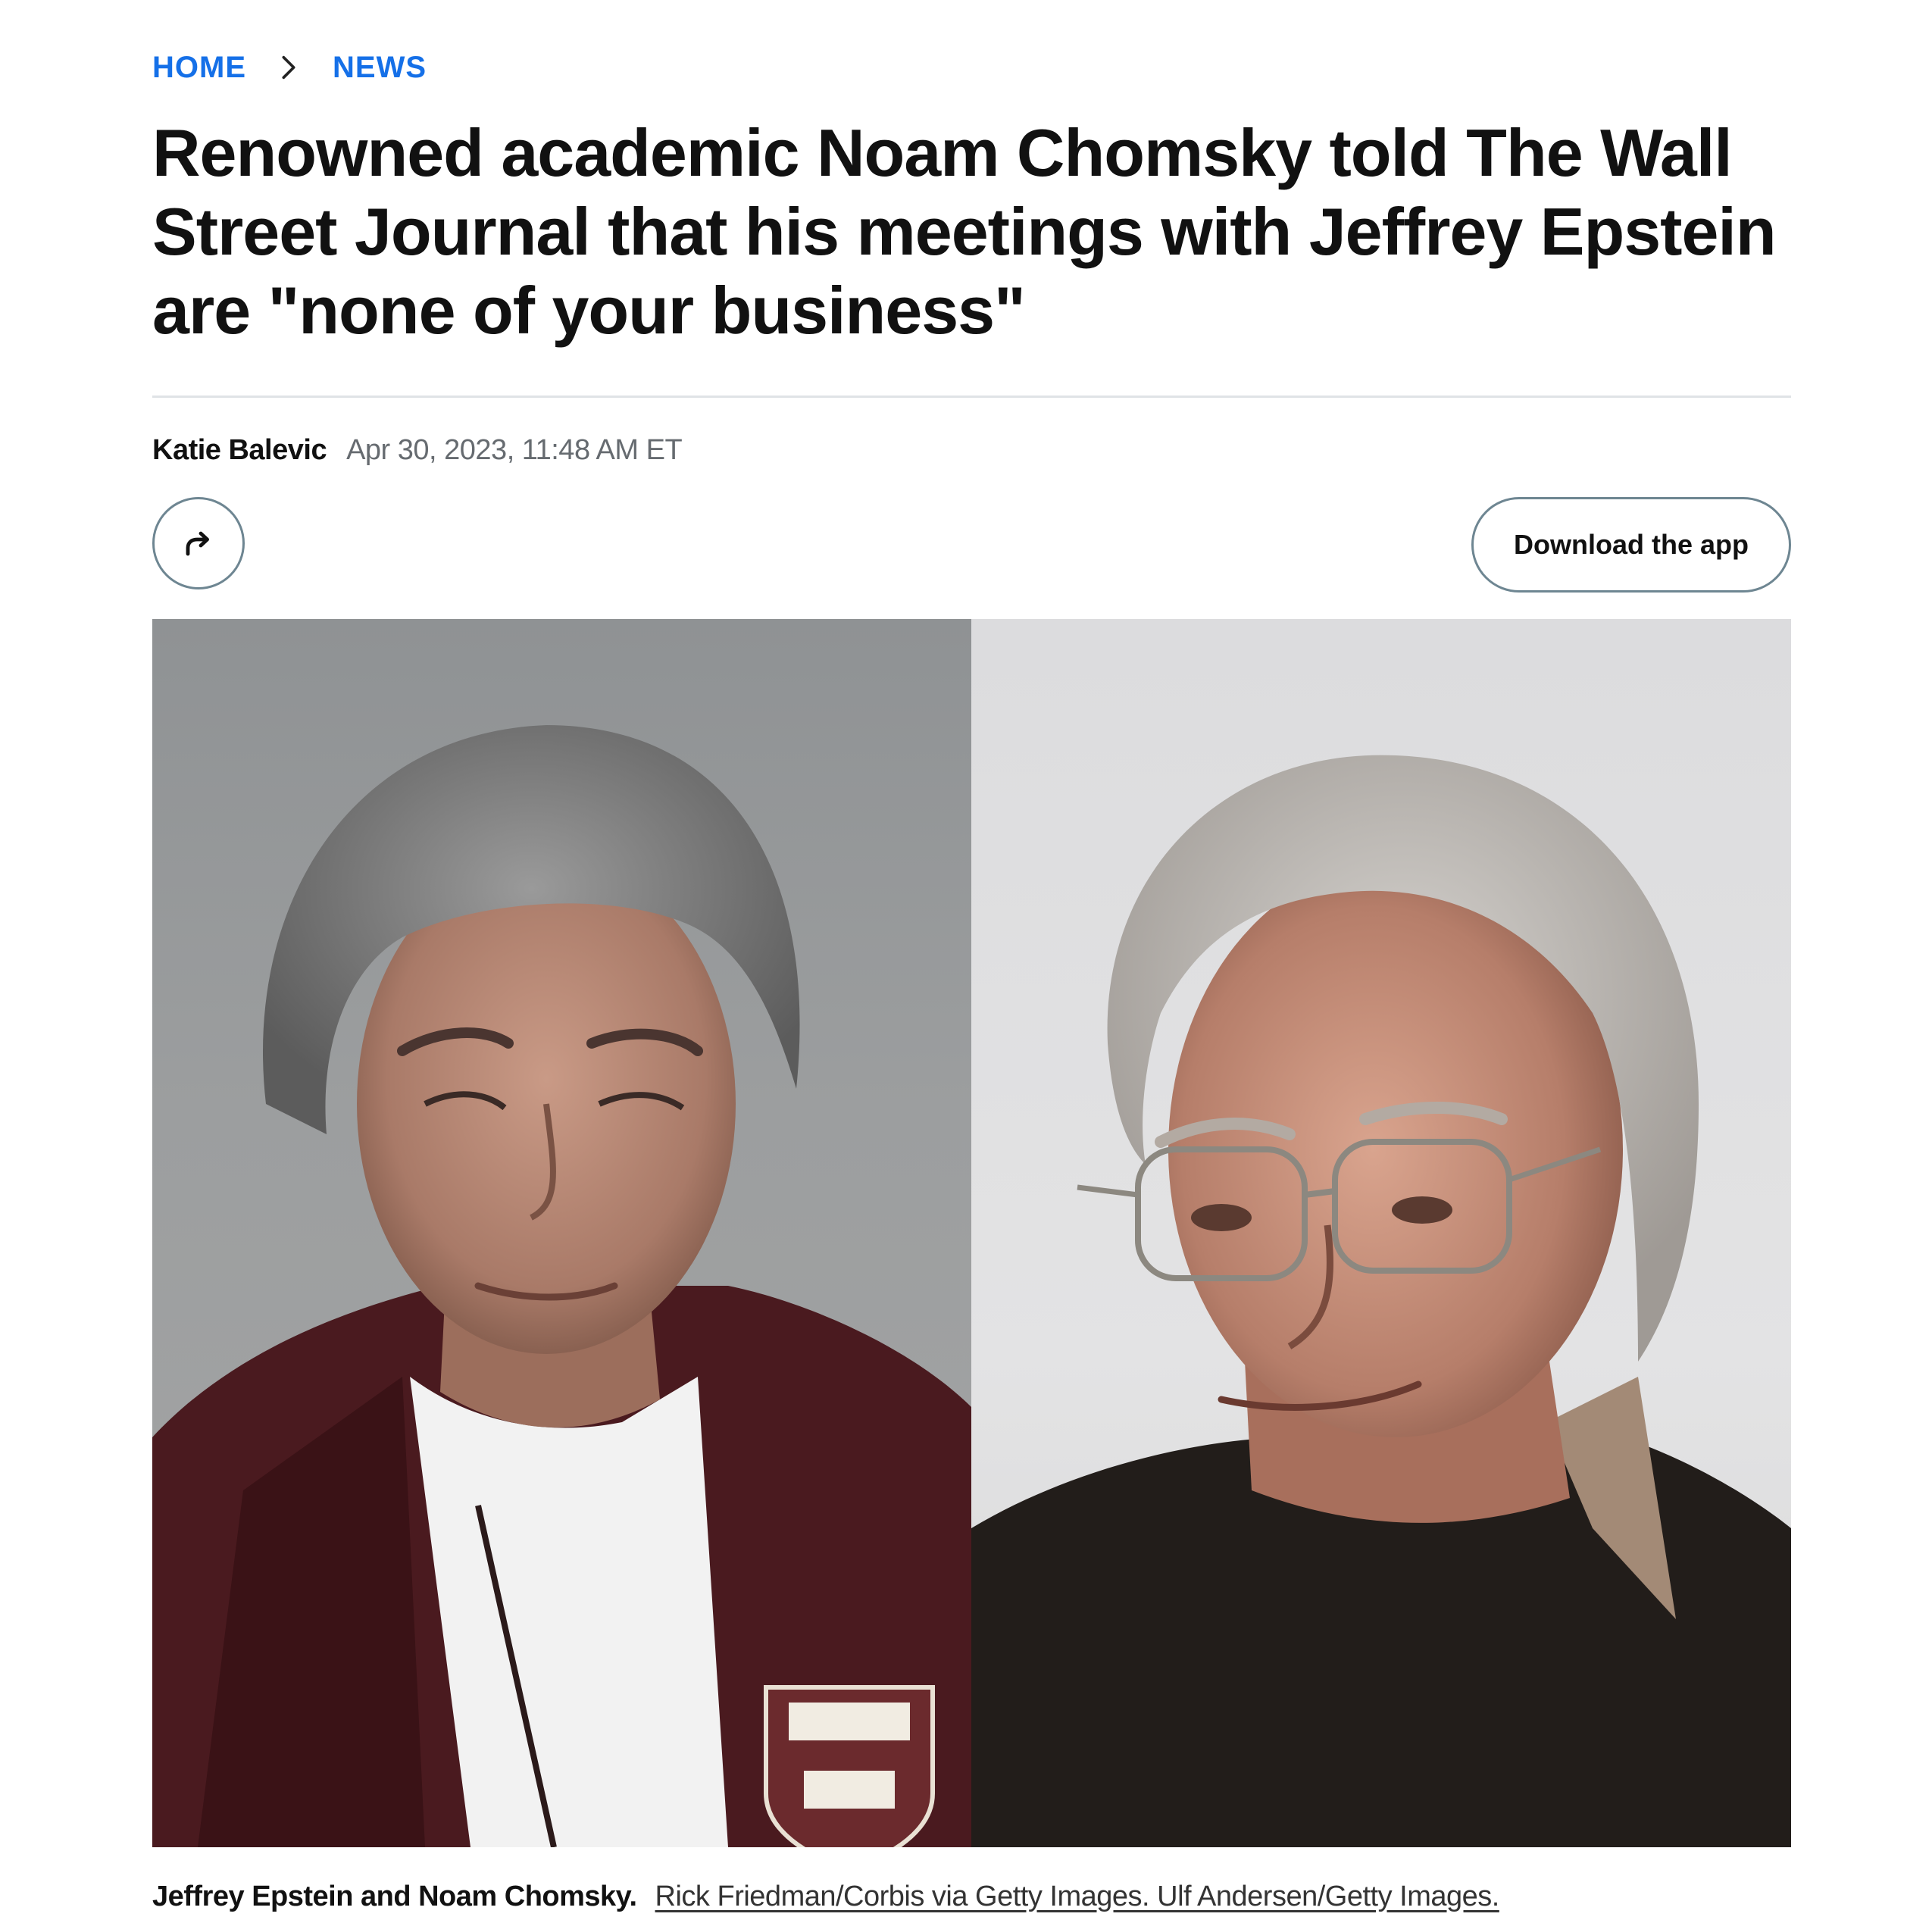 Image resolution: width=1932 pixels, height=1923 pixels. I want to click on publish-timestamp: Apr 30, 2023, 11:48 AM ET, so click(514, 449).